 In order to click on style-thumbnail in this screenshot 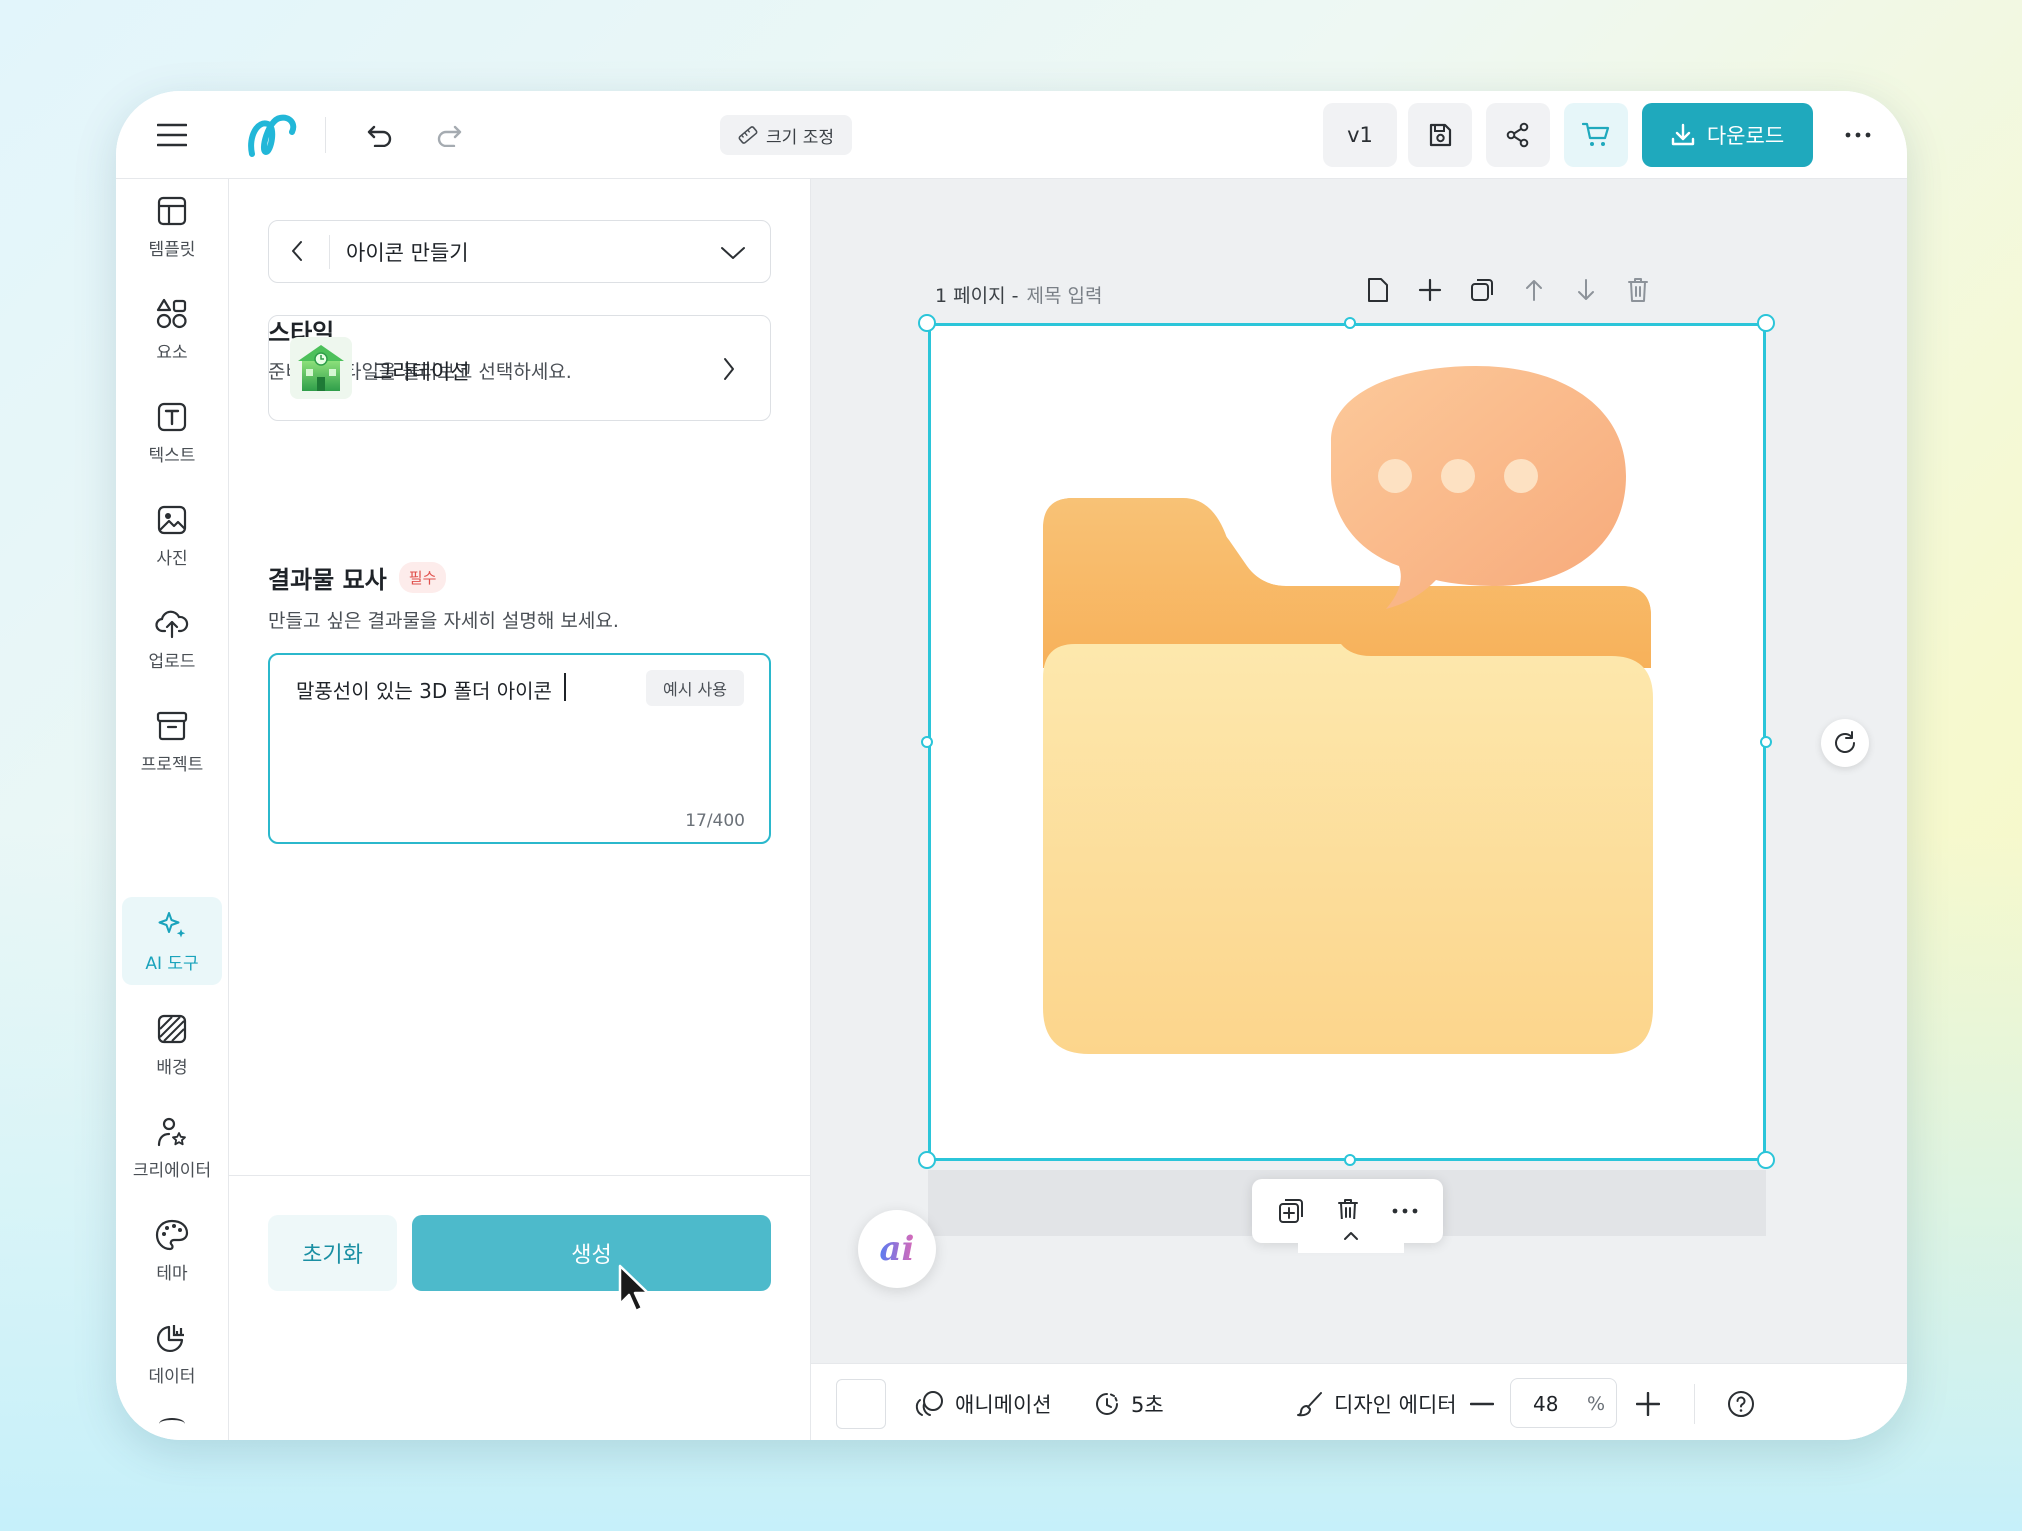, I will do `click(321, 368)`.